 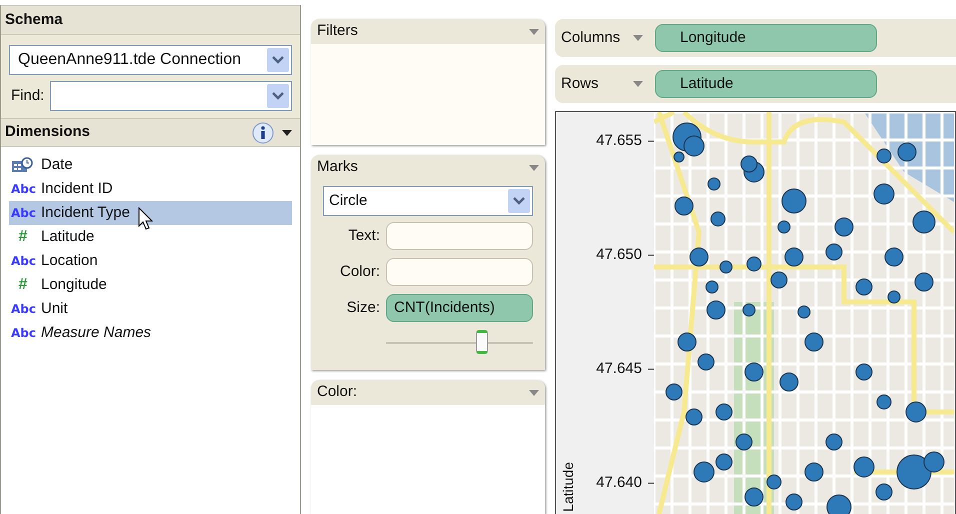 I want to click on find-field, so click(x=171, y=96).